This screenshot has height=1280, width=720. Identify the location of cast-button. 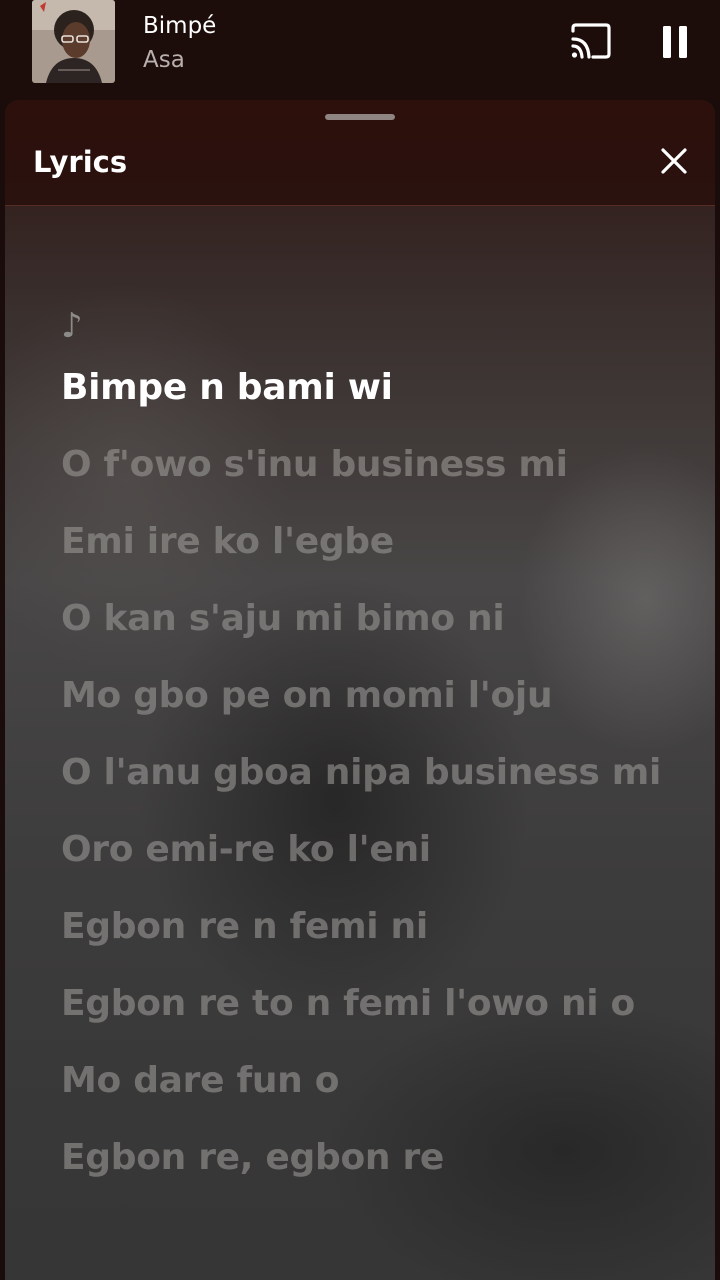
(591, 42).